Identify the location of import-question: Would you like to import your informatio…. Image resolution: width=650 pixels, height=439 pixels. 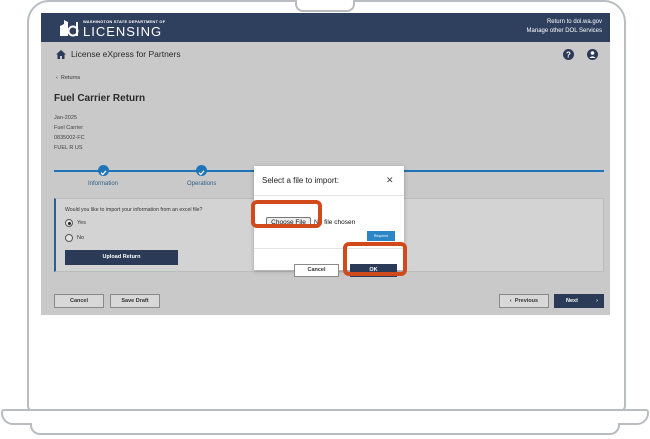
(134, 210).